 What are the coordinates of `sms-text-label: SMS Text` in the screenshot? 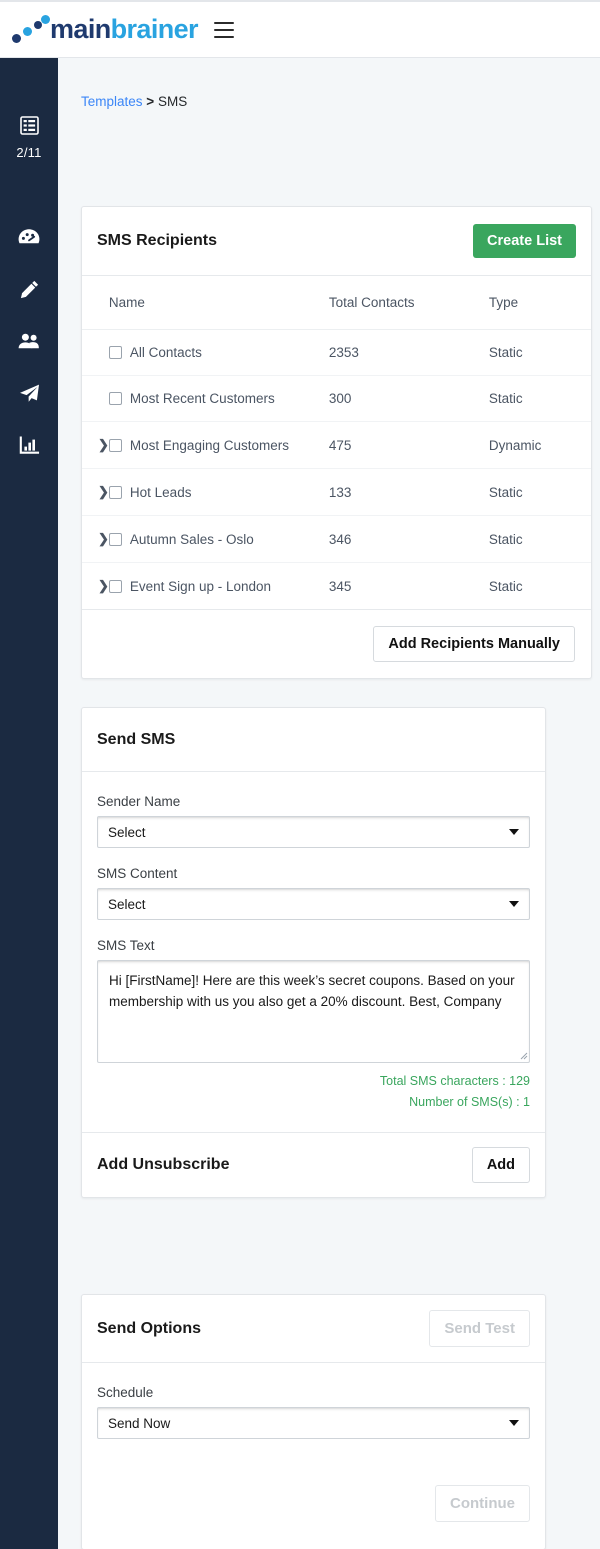 It's located at (126, 945).